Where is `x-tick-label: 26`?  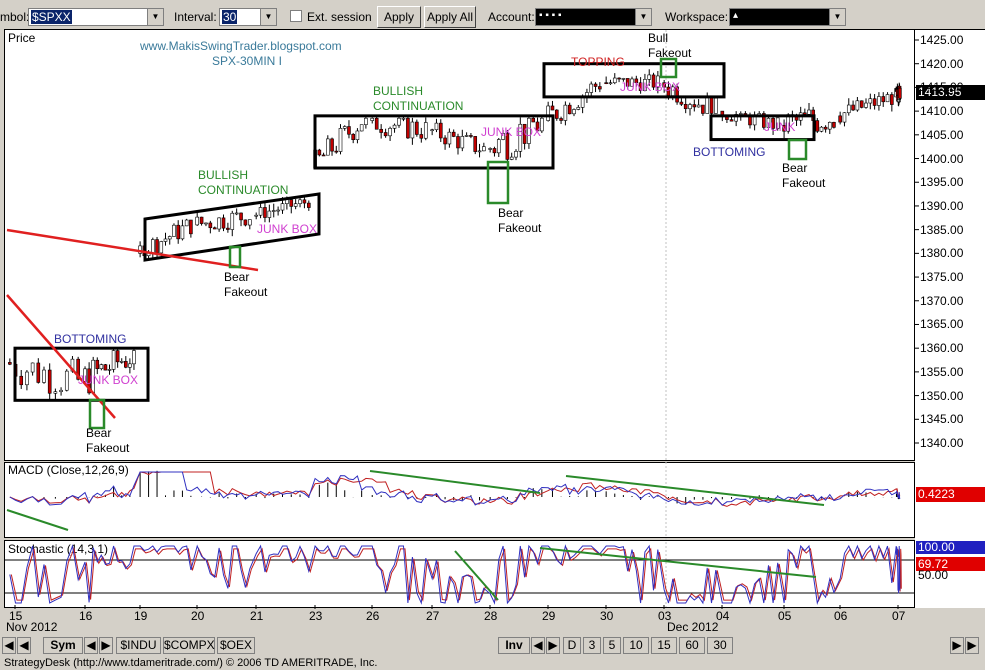 x-tick-label: 26 is located at coordinates (373, 616).